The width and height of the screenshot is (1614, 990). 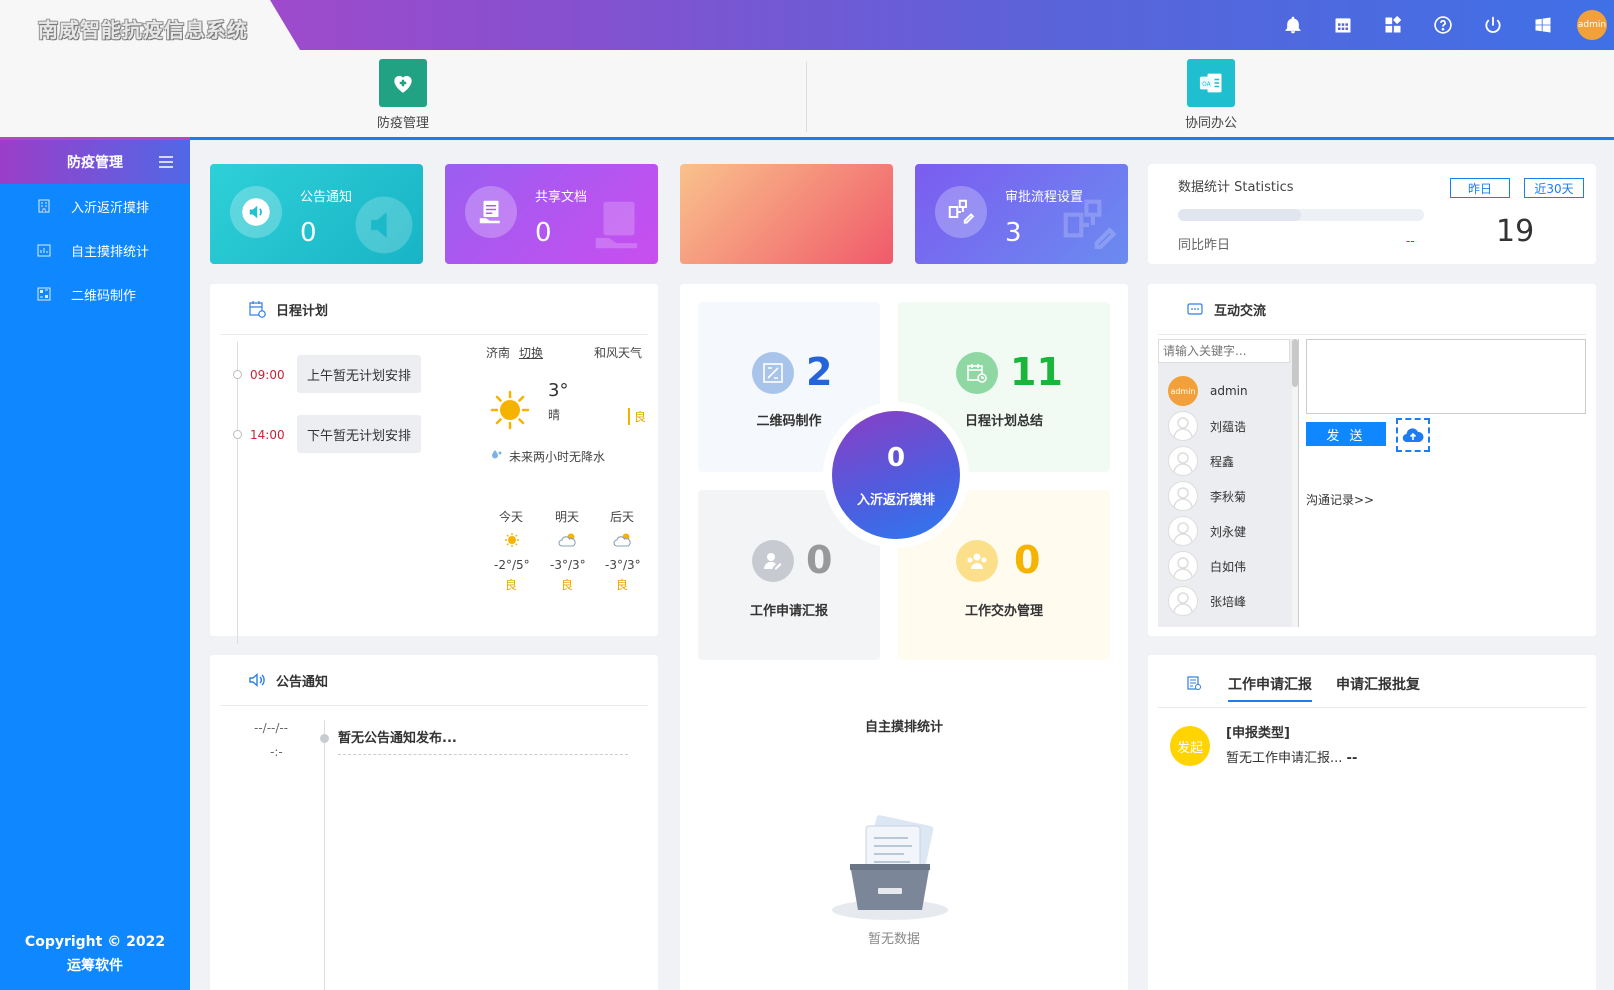 What do you see at coordinates (359, 374) in the screenshot?
I see `schedule-item: 上午暂无计划安排` at bounding box center [359, 374].